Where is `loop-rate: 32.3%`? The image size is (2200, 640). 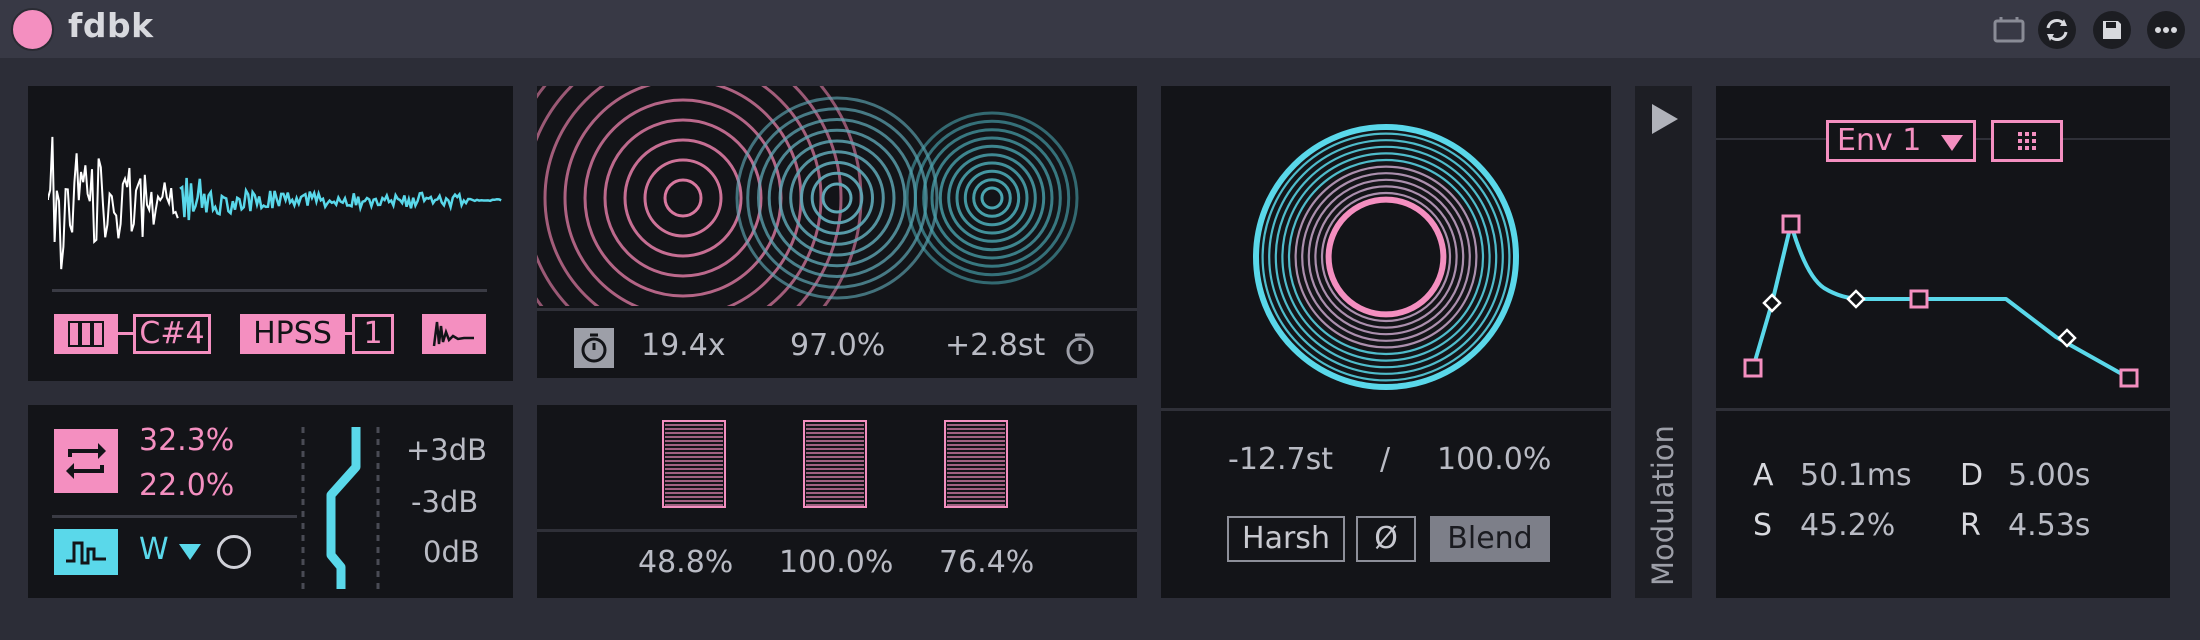
loop-rate: 32.3% is located at coordinates (186, 440).